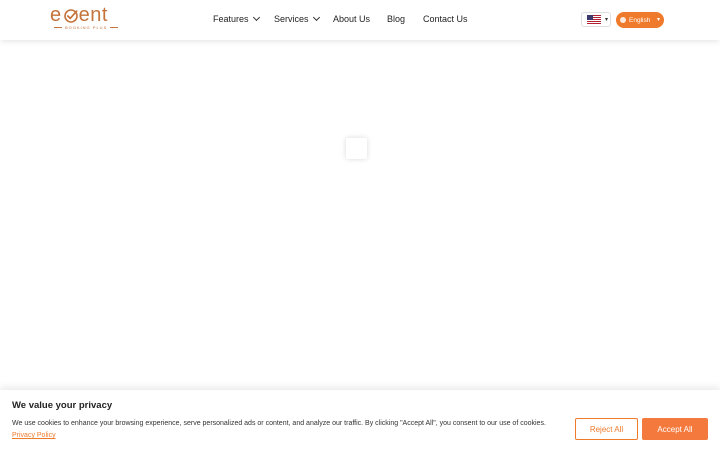 The image size is (720, 450). I want to click on nav-label: Services, so click(291, 19).